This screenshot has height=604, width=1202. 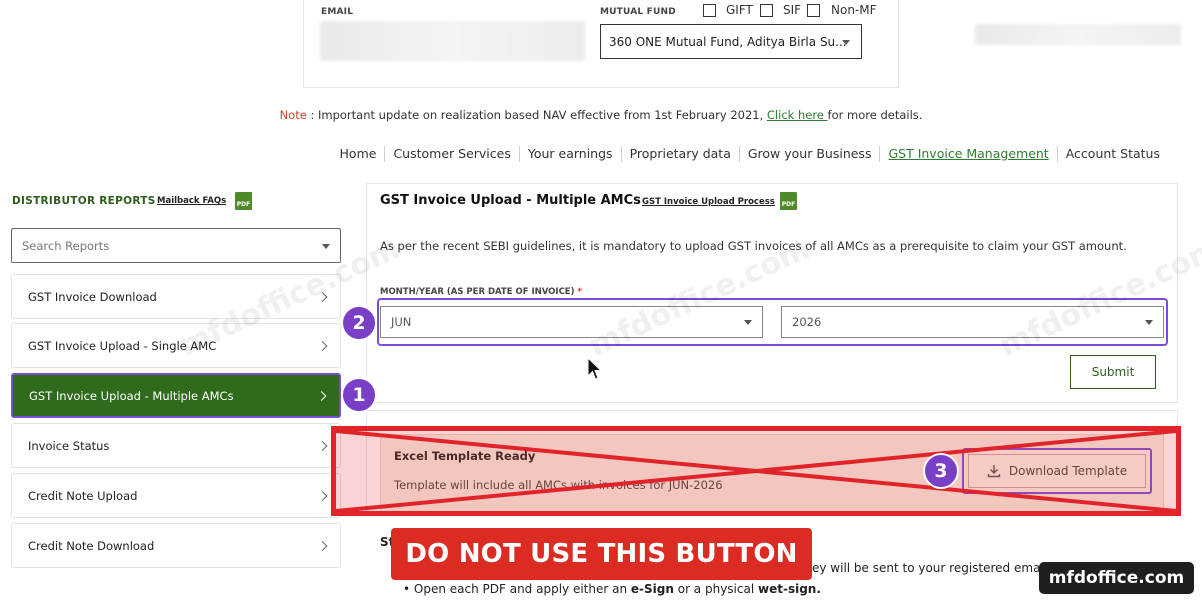 I want to click on e-sign-text: e-Sign, so click(x=652, y=589).